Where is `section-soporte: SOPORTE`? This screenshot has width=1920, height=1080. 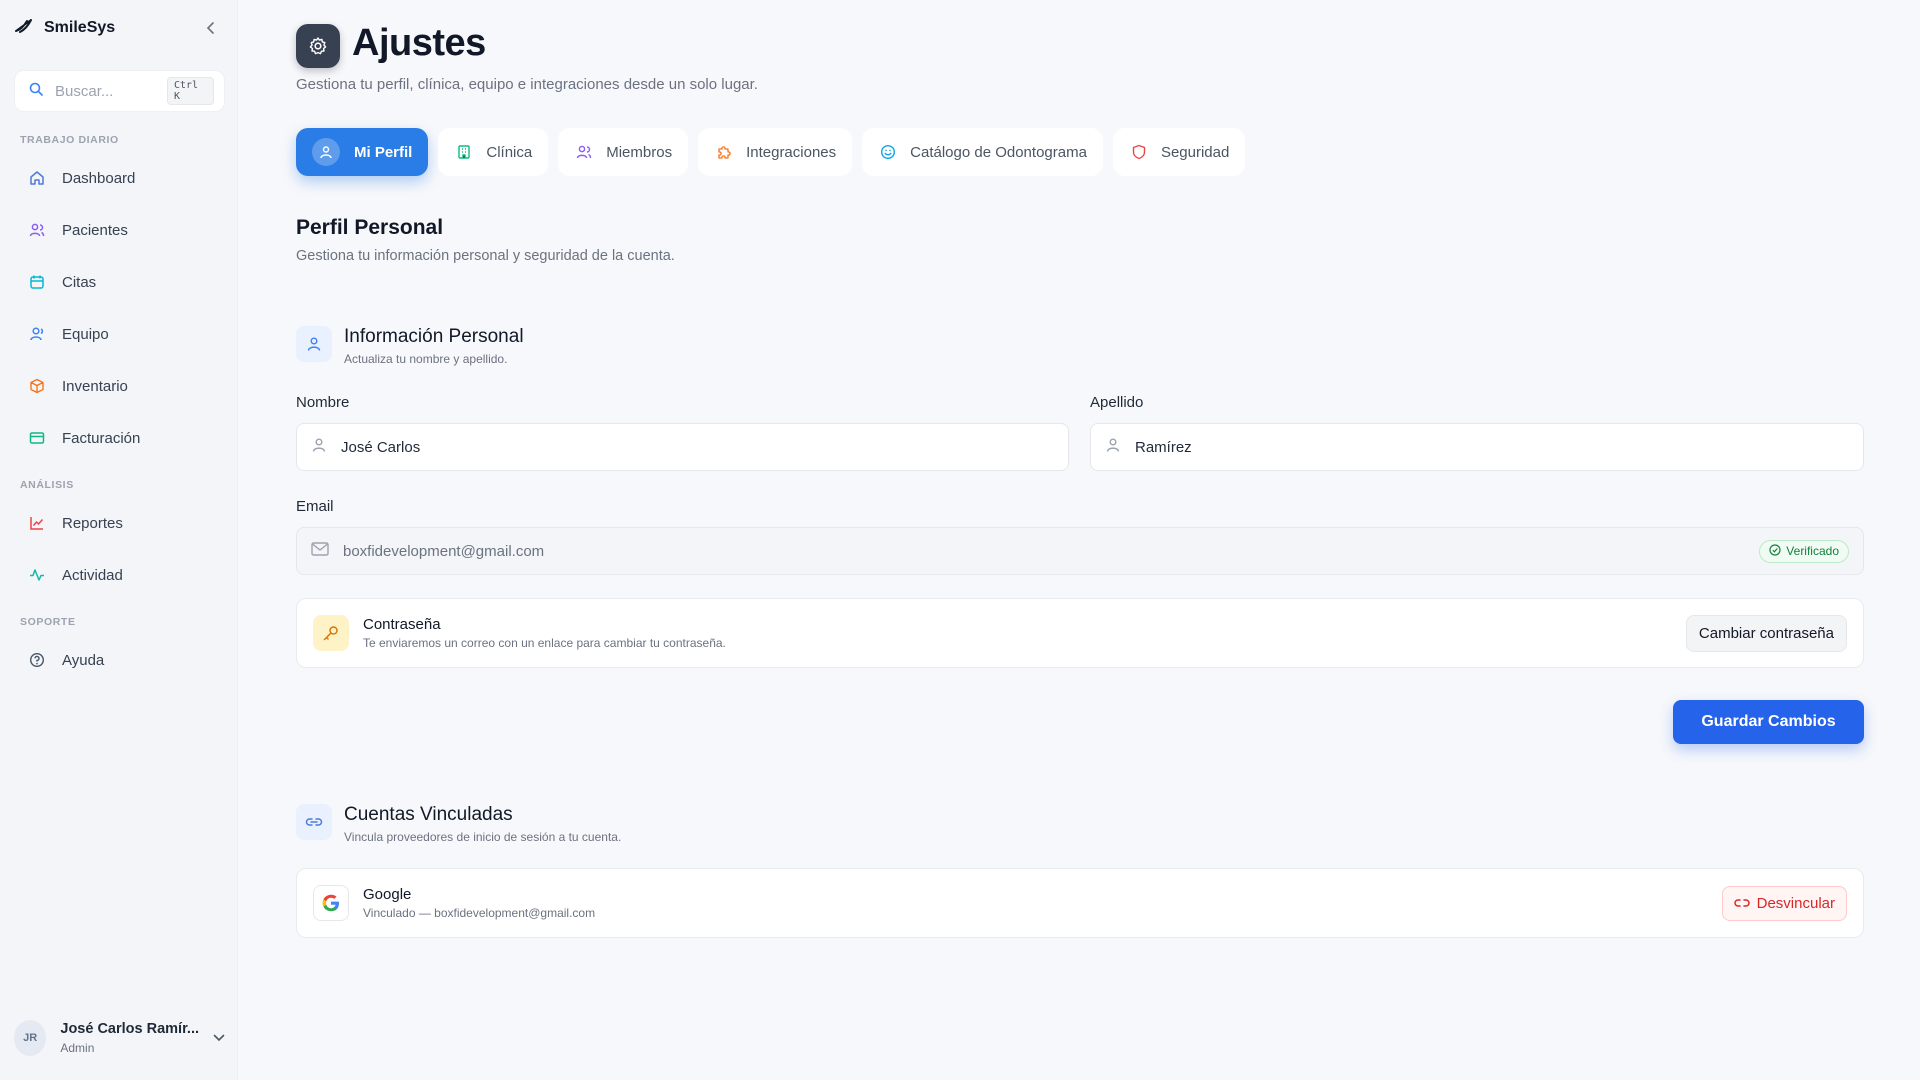
section-soporte: SOPORTE is located at coordinates (48, 622).